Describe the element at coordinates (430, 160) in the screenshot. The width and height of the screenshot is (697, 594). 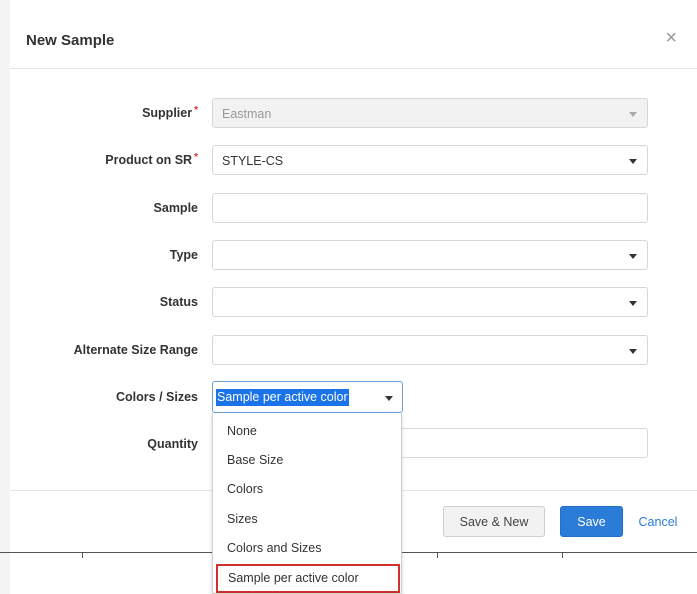
I see `product-select: STYLE-CS` at that location.